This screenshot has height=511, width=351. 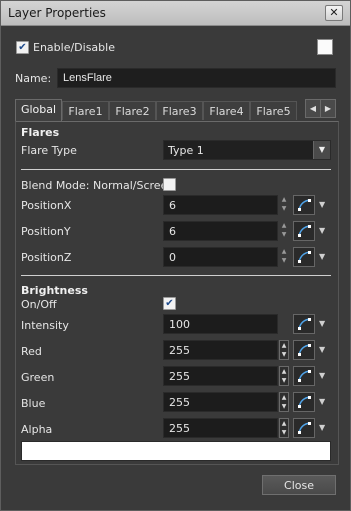 I want to click on intensity-value: 100, so click(x=179, y=324).